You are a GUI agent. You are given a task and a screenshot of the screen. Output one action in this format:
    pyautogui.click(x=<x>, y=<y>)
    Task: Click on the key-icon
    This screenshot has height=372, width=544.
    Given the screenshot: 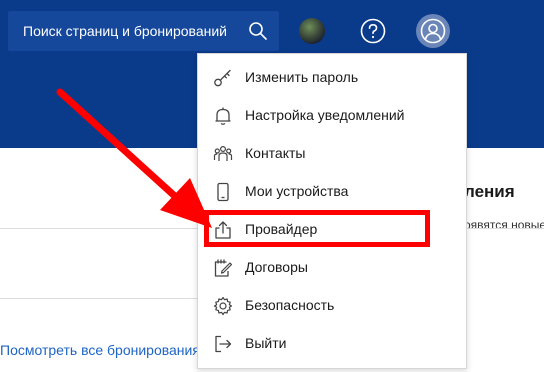 What is the action you would take?
    pyautogui.click(x=222, y=78)
    